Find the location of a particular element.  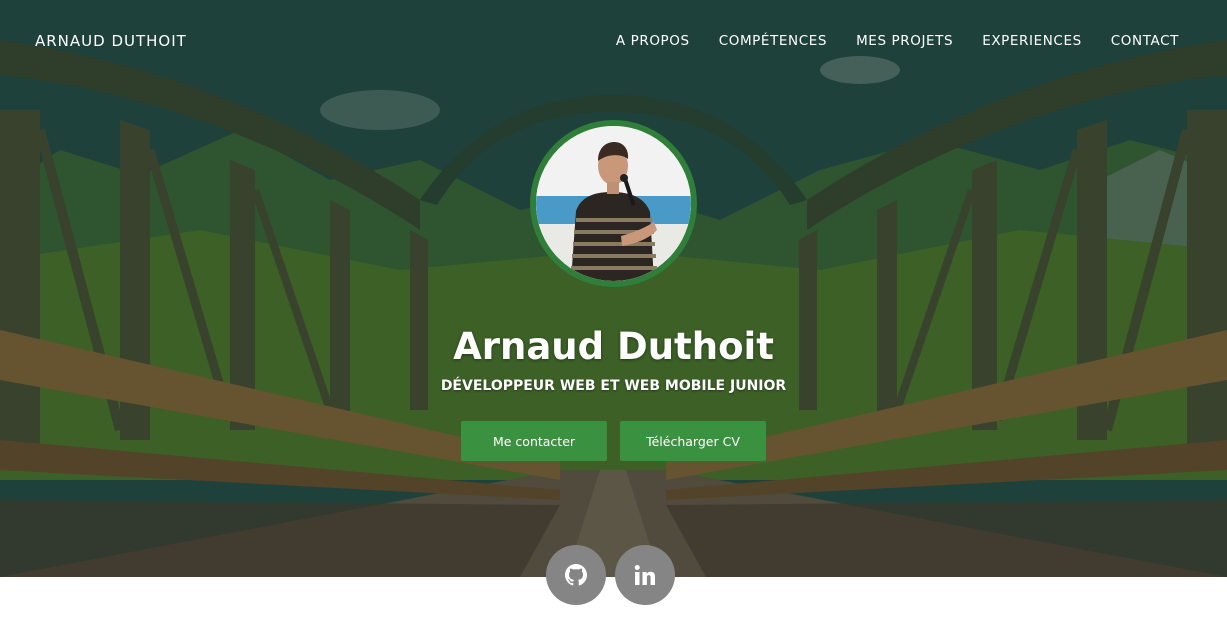

hero-subtitle: DÉVELOPPEUR WEB ET WEB MOBILE JUNIOR is located at coordinates (613, 386).